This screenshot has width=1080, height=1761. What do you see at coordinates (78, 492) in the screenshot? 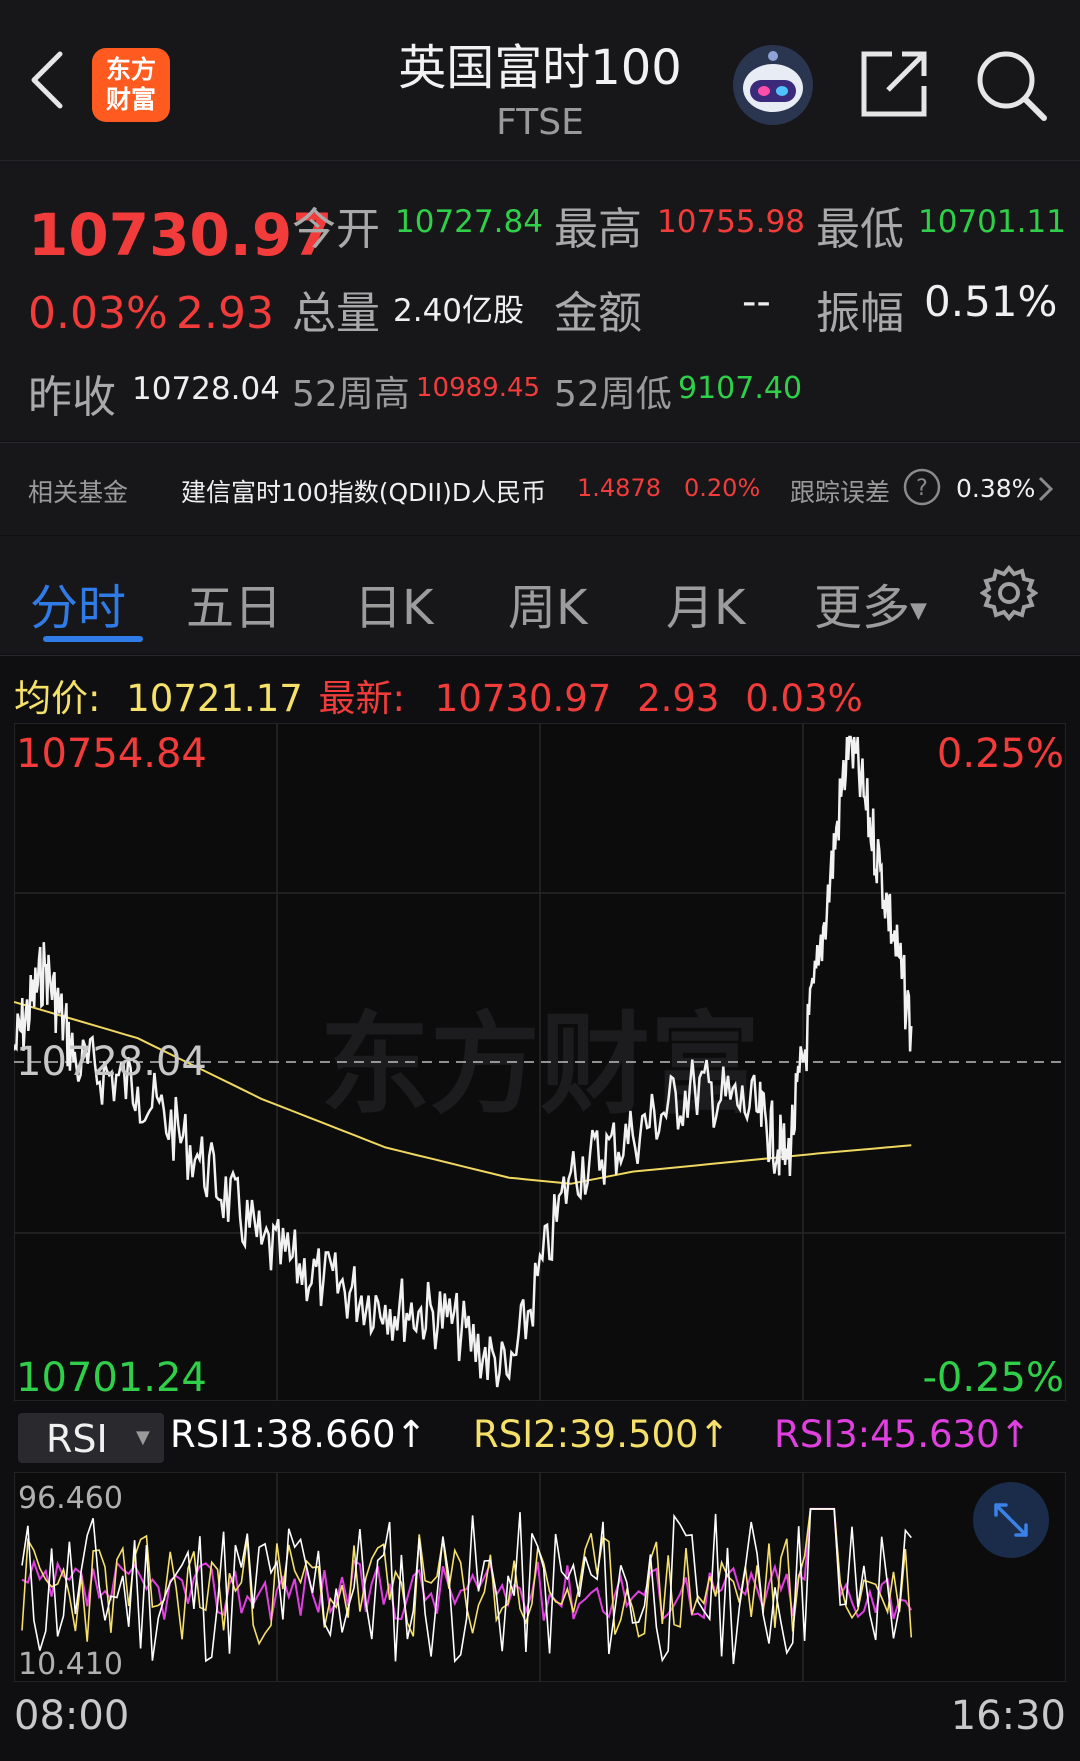
I see `fund-label: 相关基金` at bounding box center [78, 492].